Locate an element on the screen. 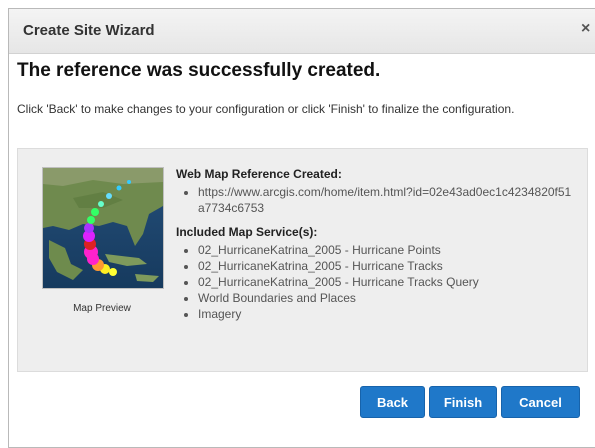 The height and width of the screenshot is (448, 595). cancel-button: Cancel is located at coordinates (540, 402).